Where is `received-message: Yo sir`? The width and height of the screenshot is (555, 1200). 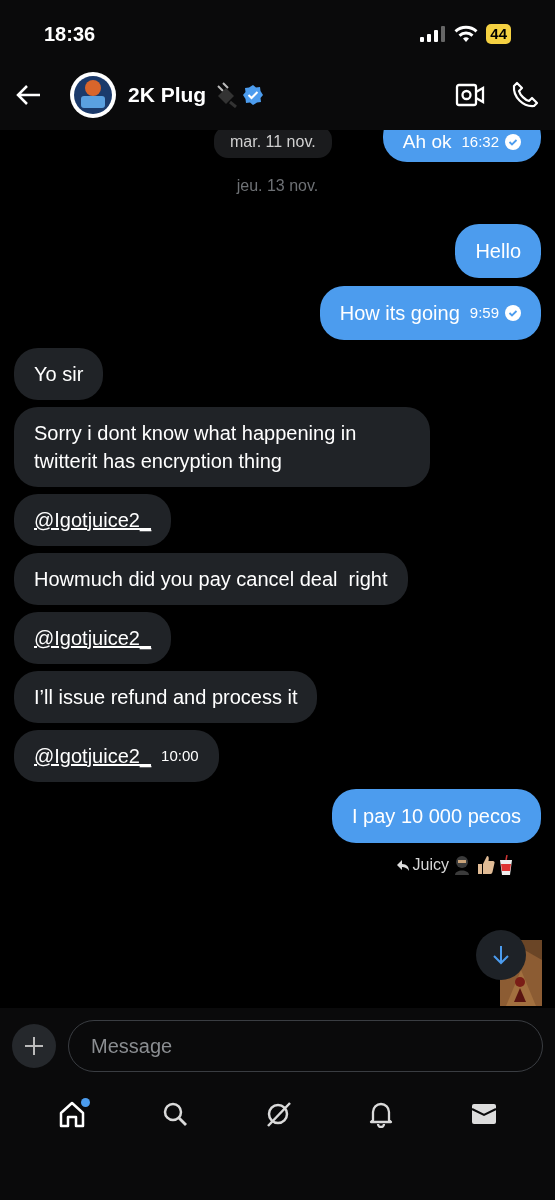
received-message: Yo sir is located at coordinates (59, 374).